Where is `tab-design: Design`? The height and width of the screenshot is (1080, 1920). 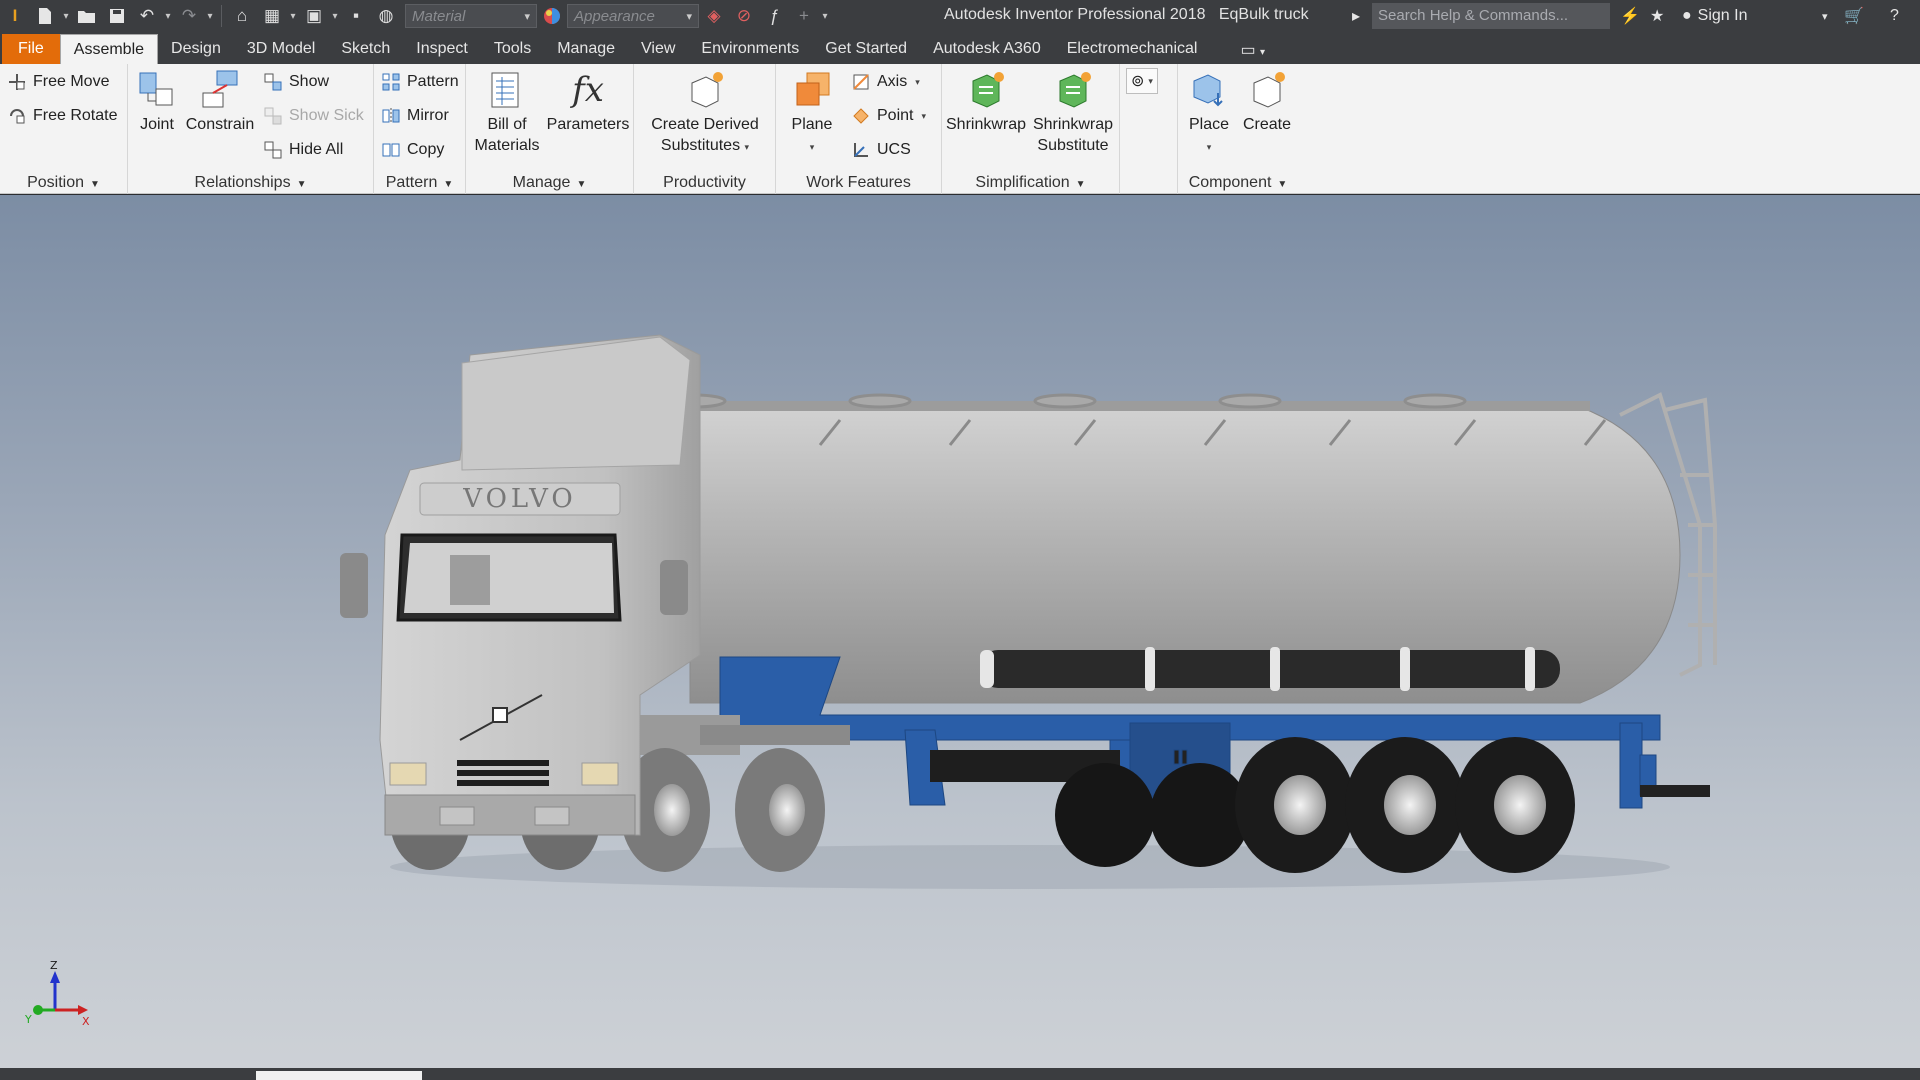
tab-design: Design is located at coordinates (196, 49).